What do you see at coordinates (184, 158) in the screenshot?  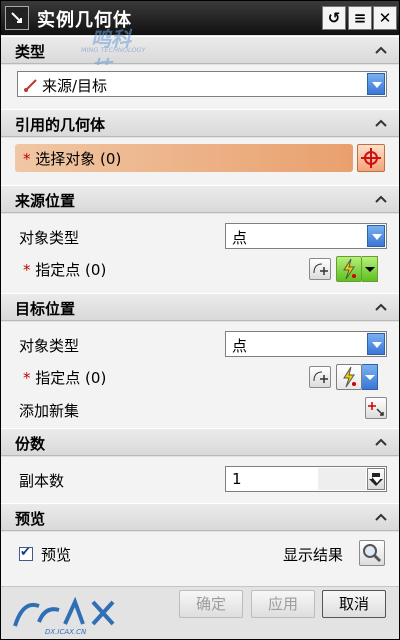 I see `select-object-bar: * 选择对象 (0)` at bounding box center [184, 158].